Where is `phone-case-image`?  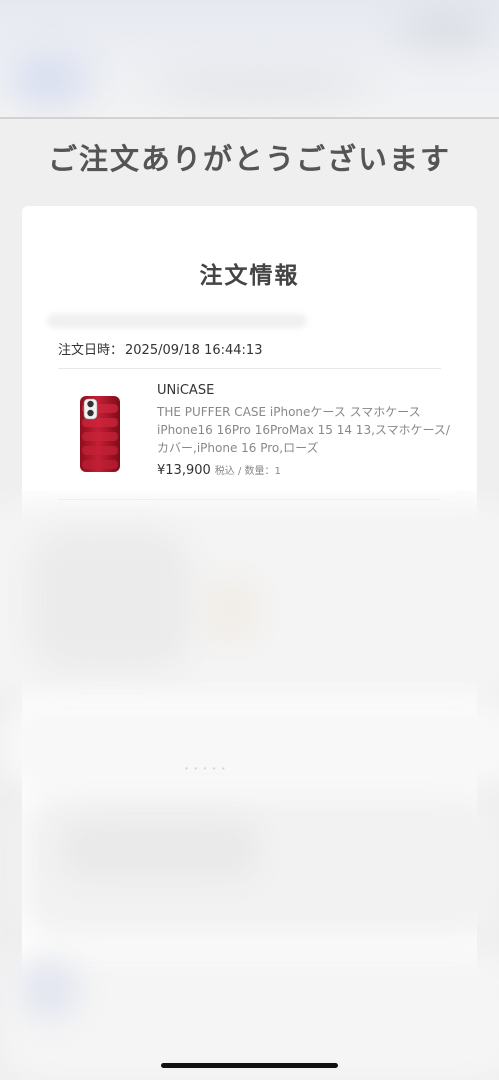
phone-case-image is located at coordinates (100, 434).